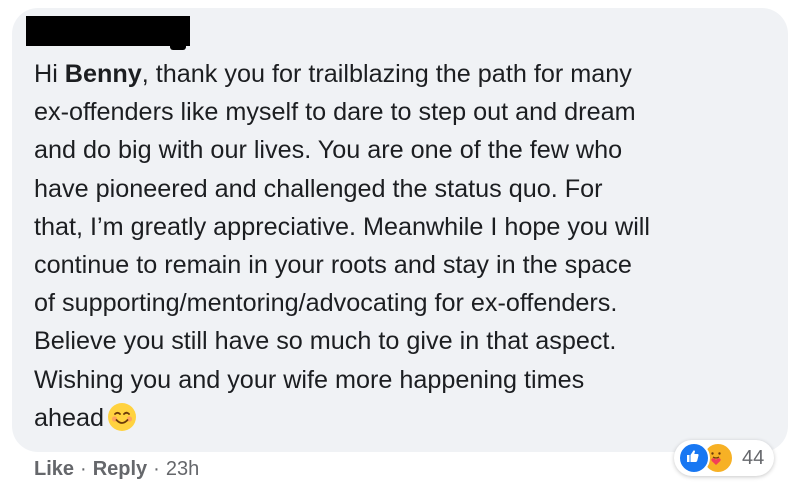 The width and height of the screenshot is (800, 492). What do you see at coordinates (103, 74) in the screenshot?
I see `mention-link: Benny` at bounding box center [103, 74].